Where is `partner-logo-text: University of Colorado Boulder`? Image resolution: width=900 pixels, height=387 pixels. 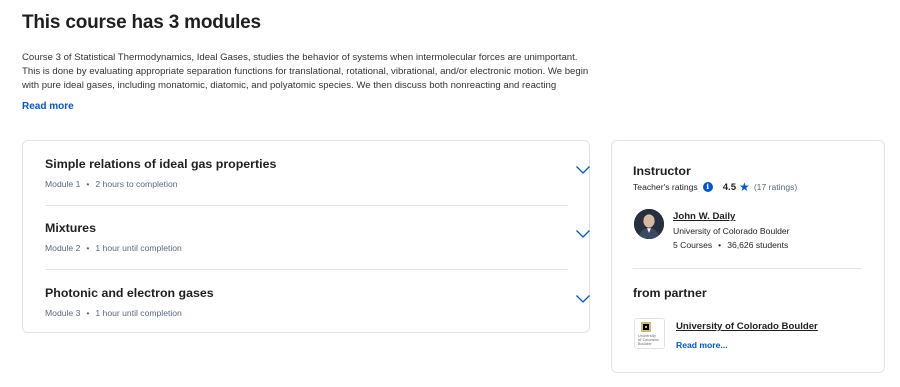 partner-logo-text: University of Colorado Boulder is located at coordinates (648, 340).